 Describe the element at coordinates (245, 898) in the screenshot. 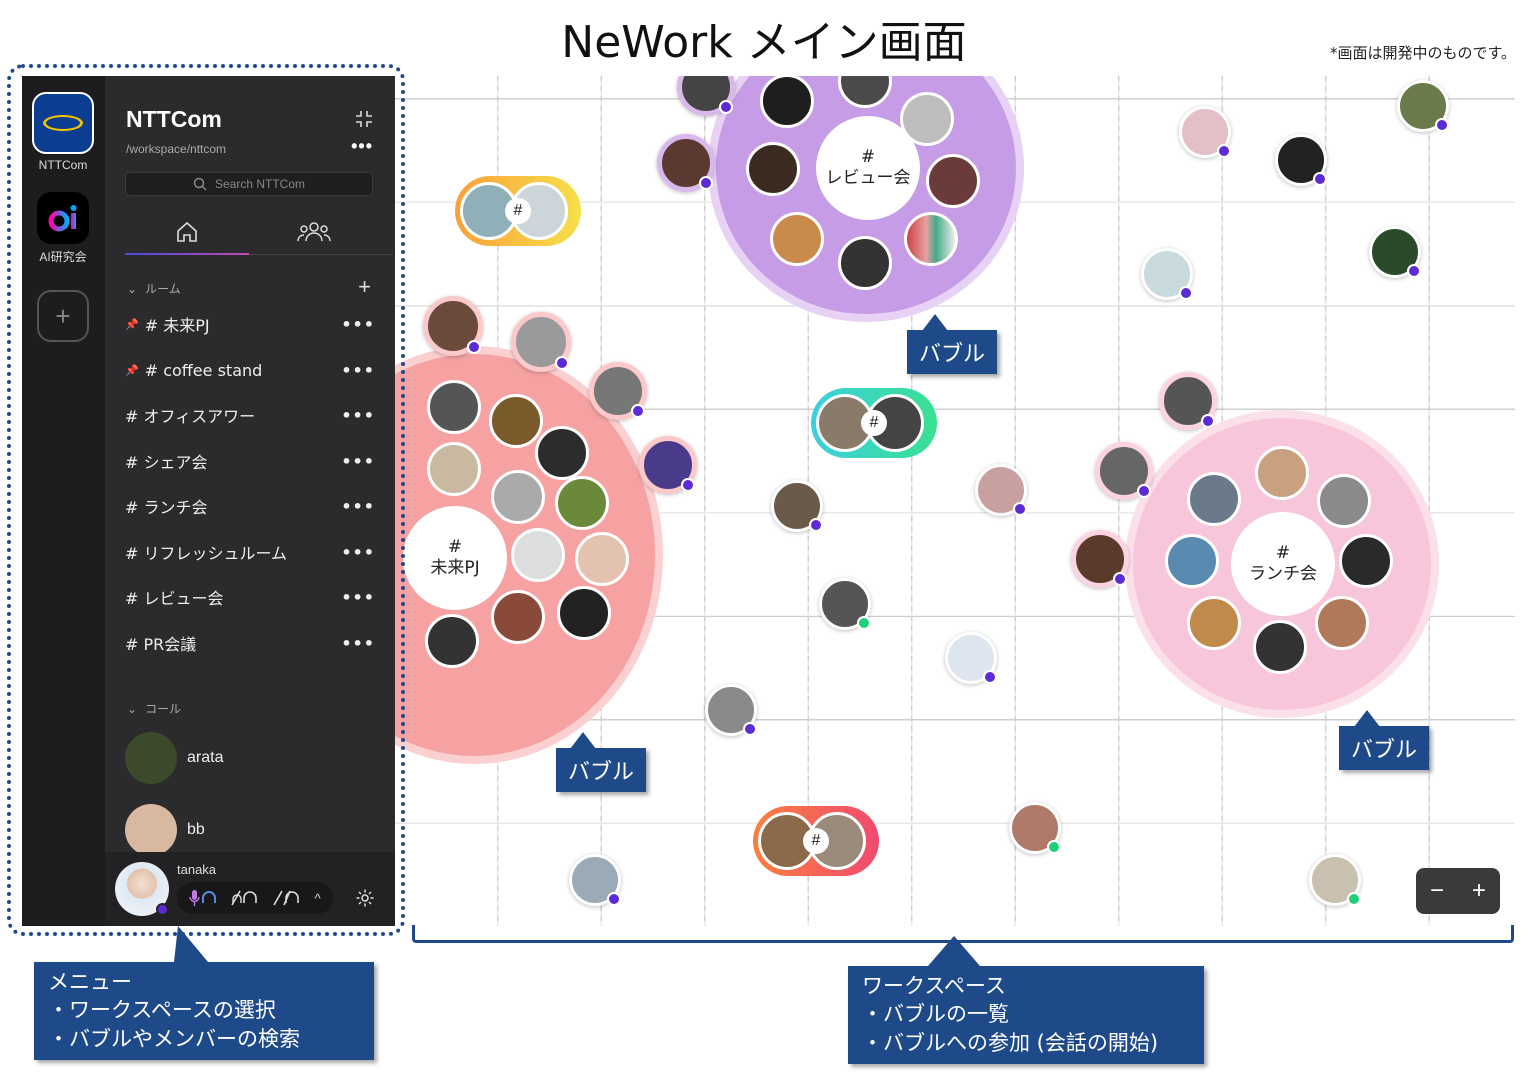

I see `headphone-muted-icon` at that location.